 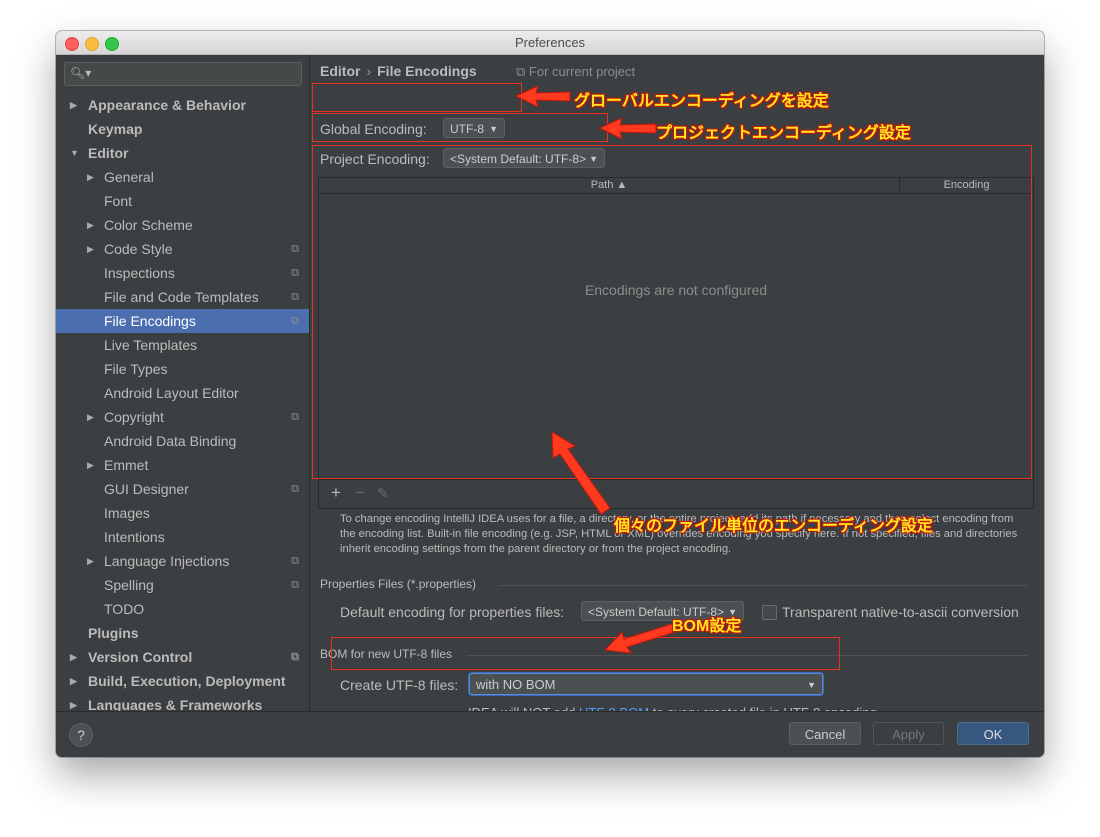 I want to click on sidebar-item-color-scheme: ▶ Color Scheme, so click(x=182, y=225).